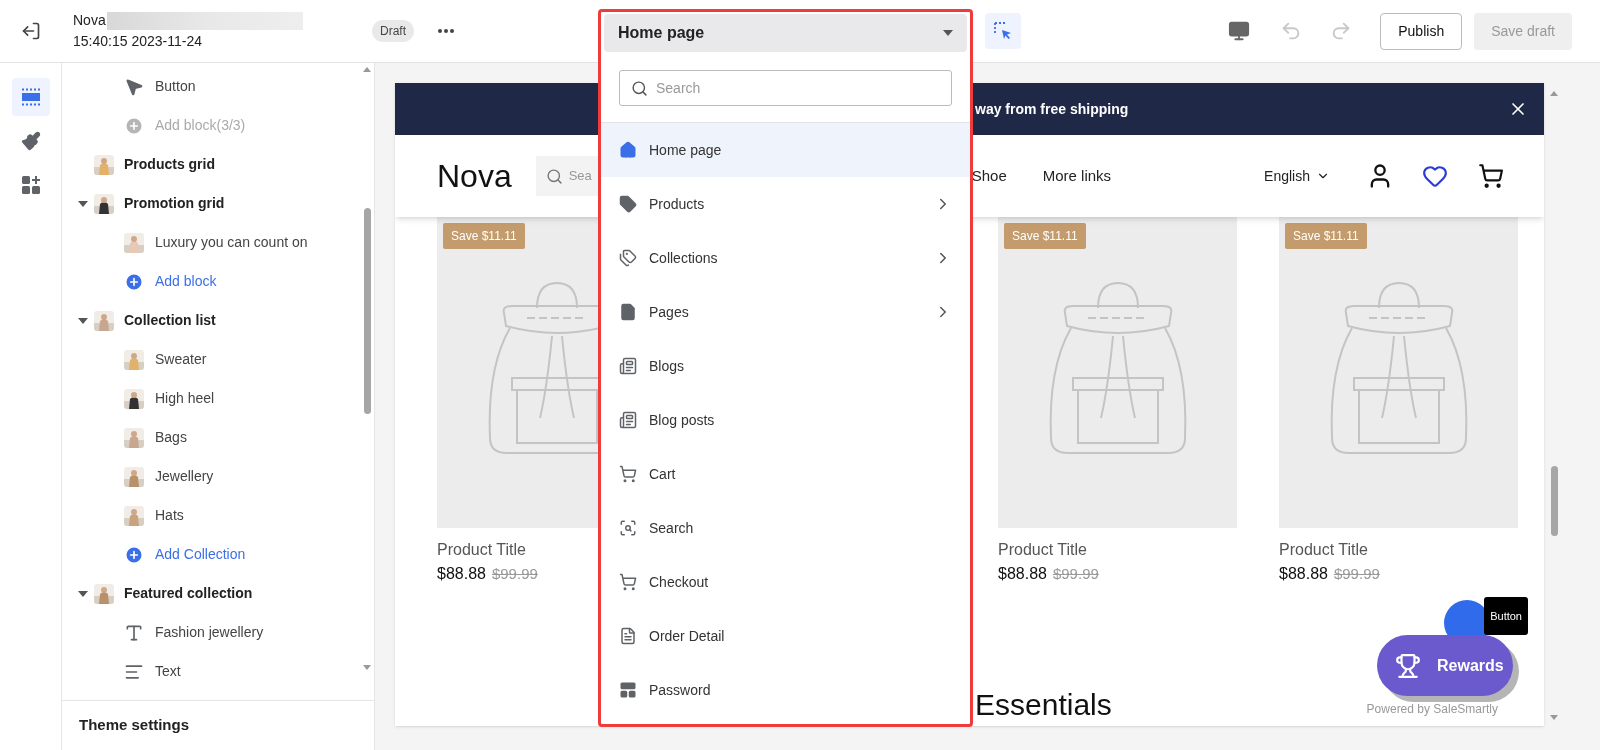 The image size is (1600, 750). What do you see at coordinates (1421, 31) in the screenshot?
I see `publish-button: Publish` at bounding box center [1421, 31].